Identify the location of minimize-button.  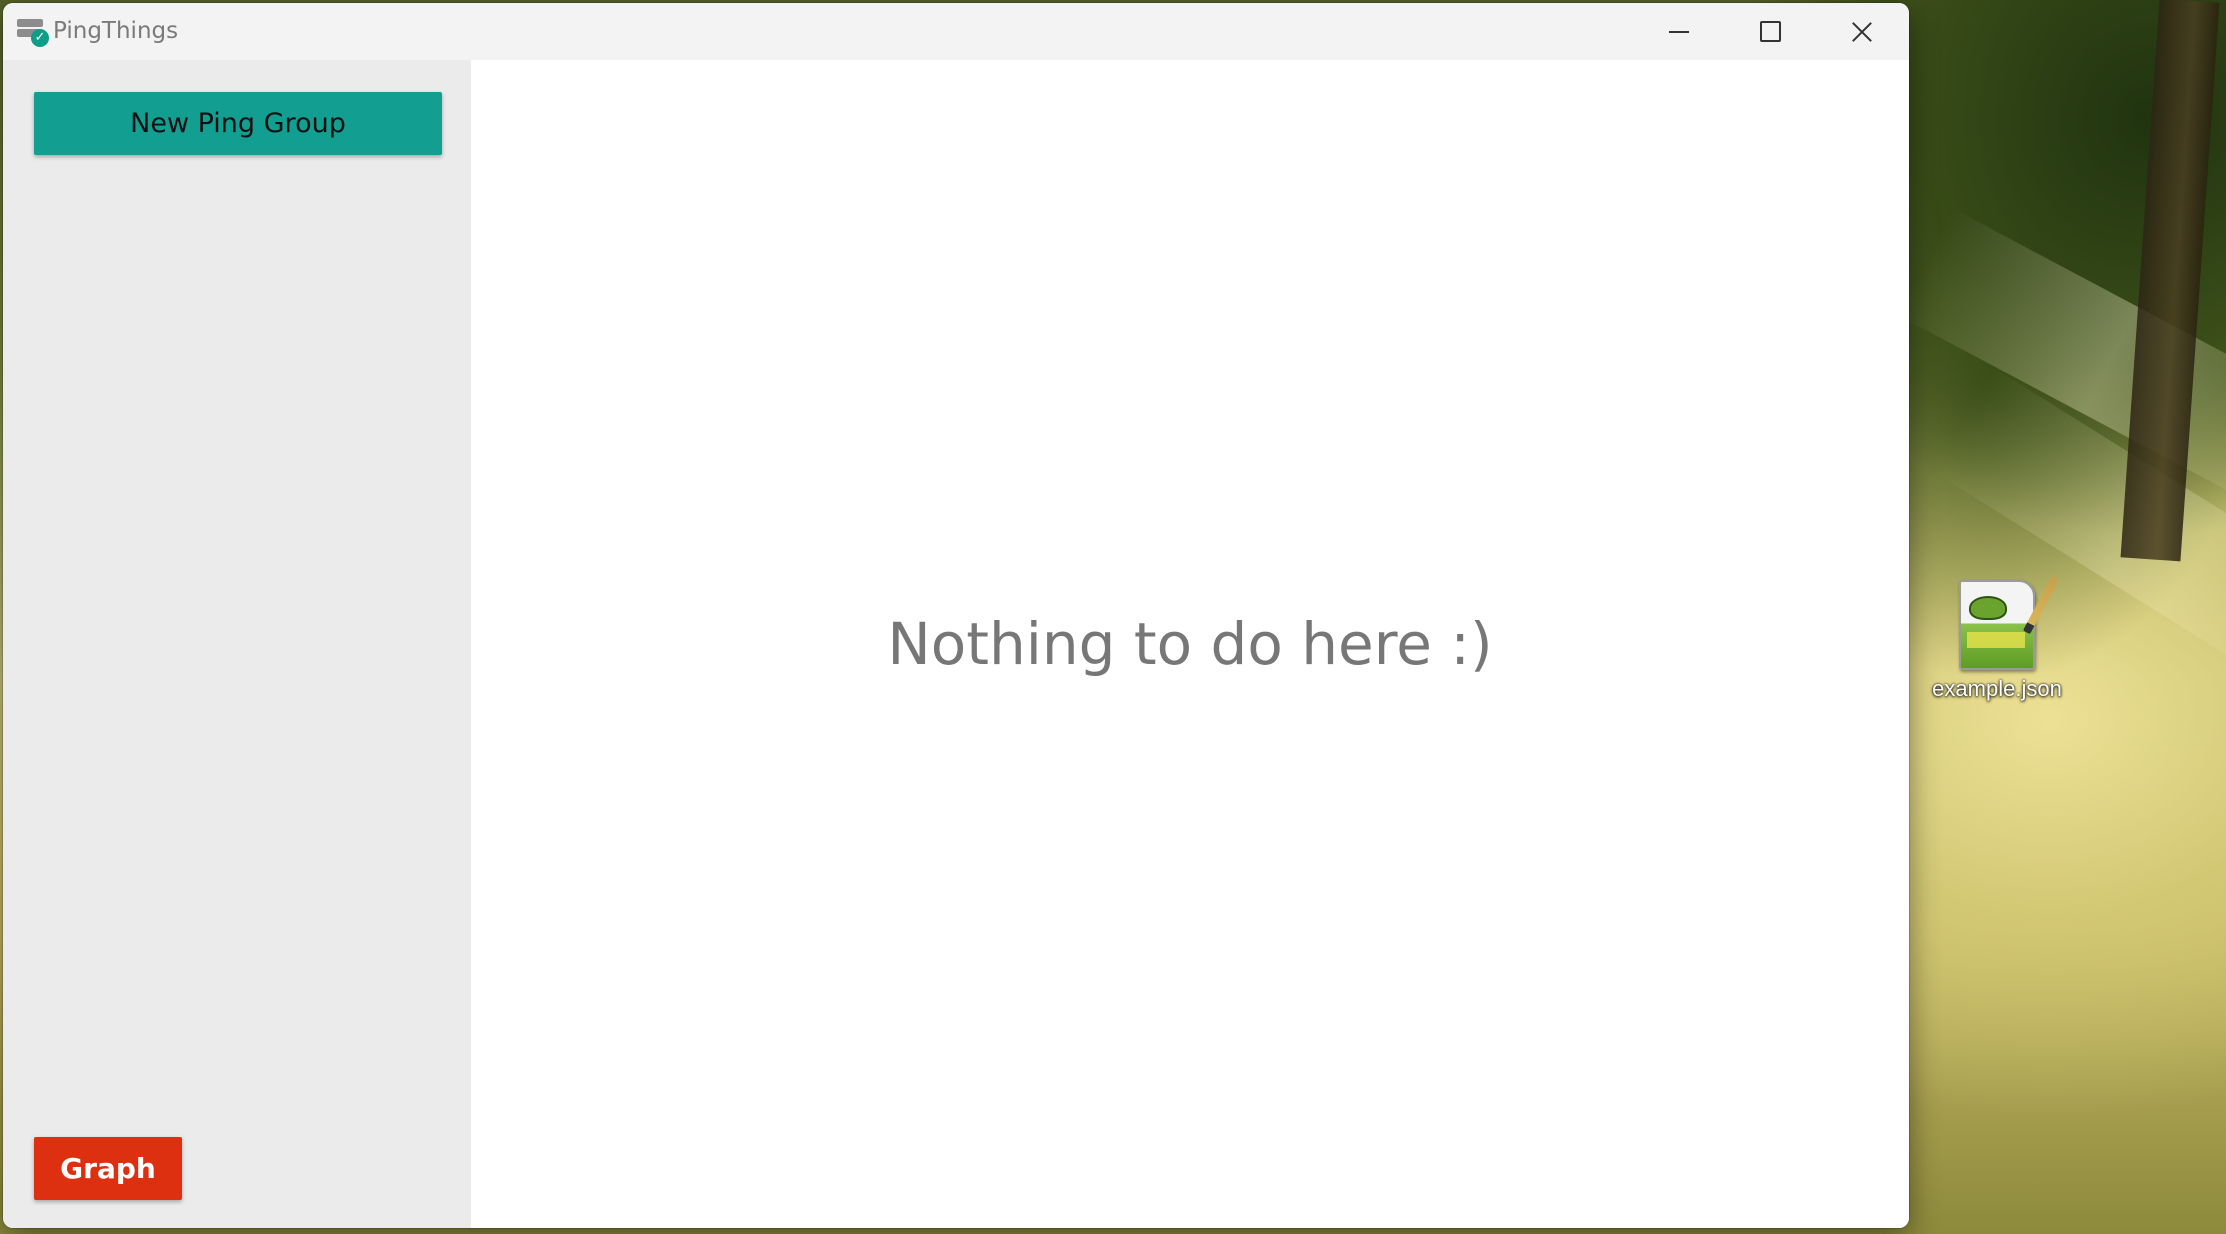
(1679, 31).